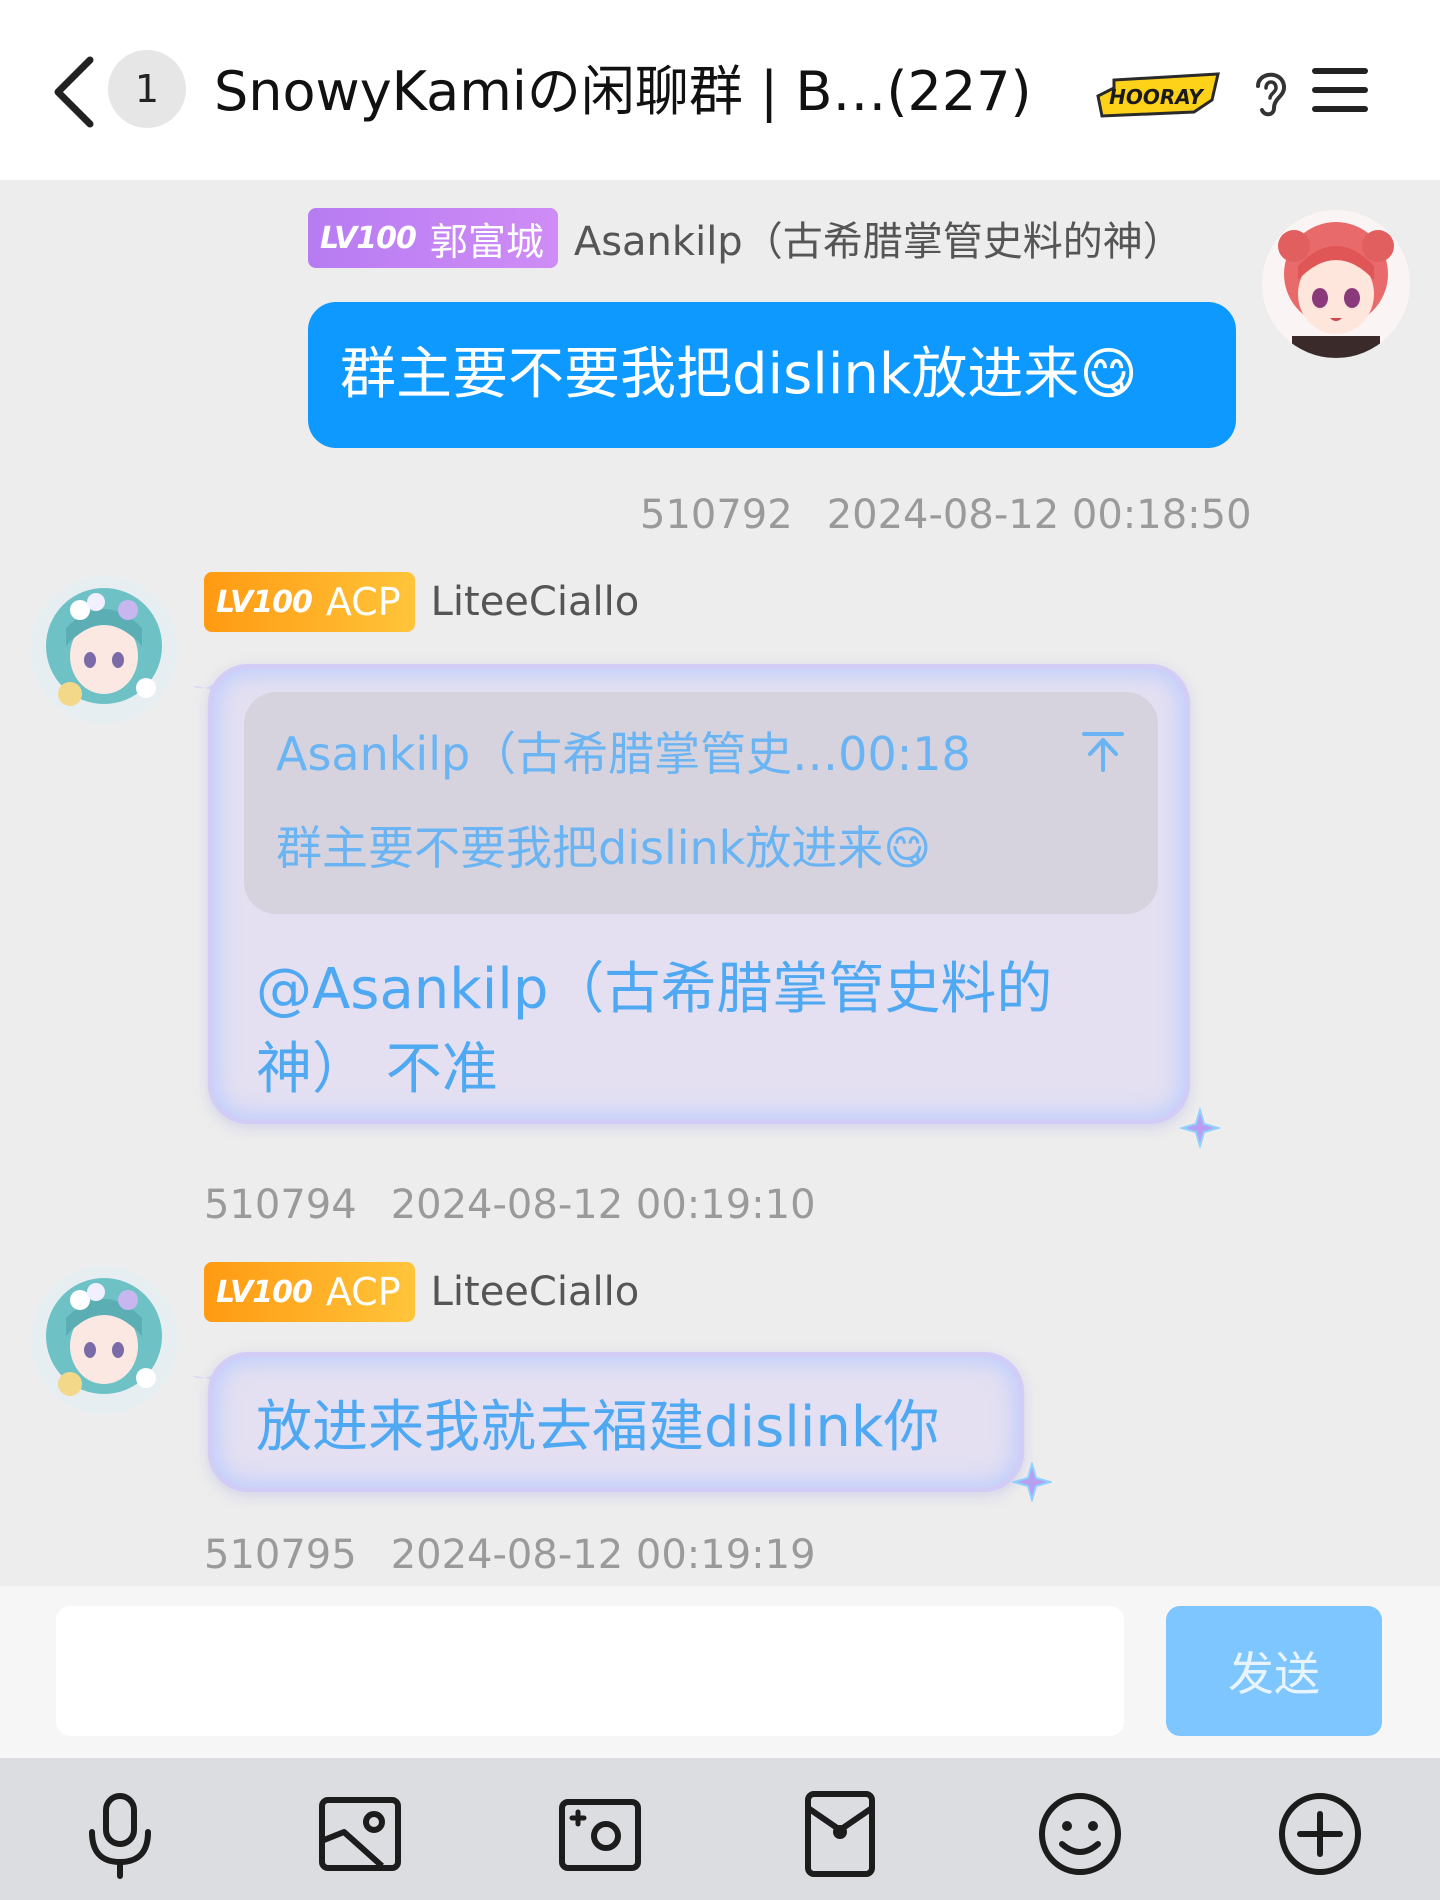 This screenshot has width=1440, height=1900. What do you see at coordinates (280, 1555) in the screenshot?
I see `message-id: 510795` at bounding box center [280, 1555].